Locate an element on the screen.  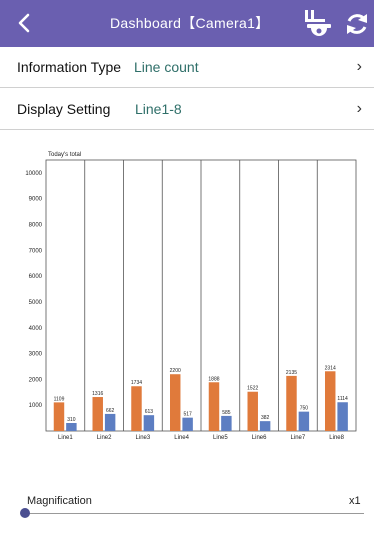
data-label: 1522 is located at coordinates (252, 389).